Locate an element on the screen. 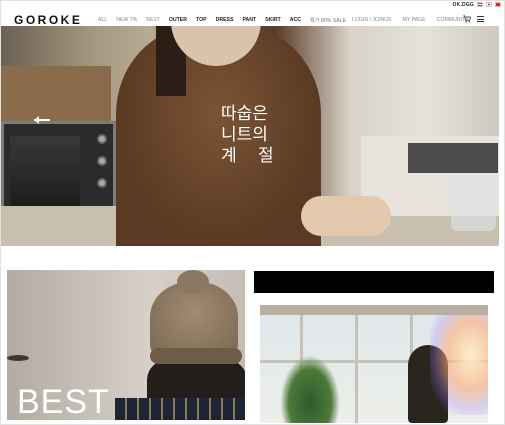  nav-item-top: TOP is located at coordinates (201, 20).